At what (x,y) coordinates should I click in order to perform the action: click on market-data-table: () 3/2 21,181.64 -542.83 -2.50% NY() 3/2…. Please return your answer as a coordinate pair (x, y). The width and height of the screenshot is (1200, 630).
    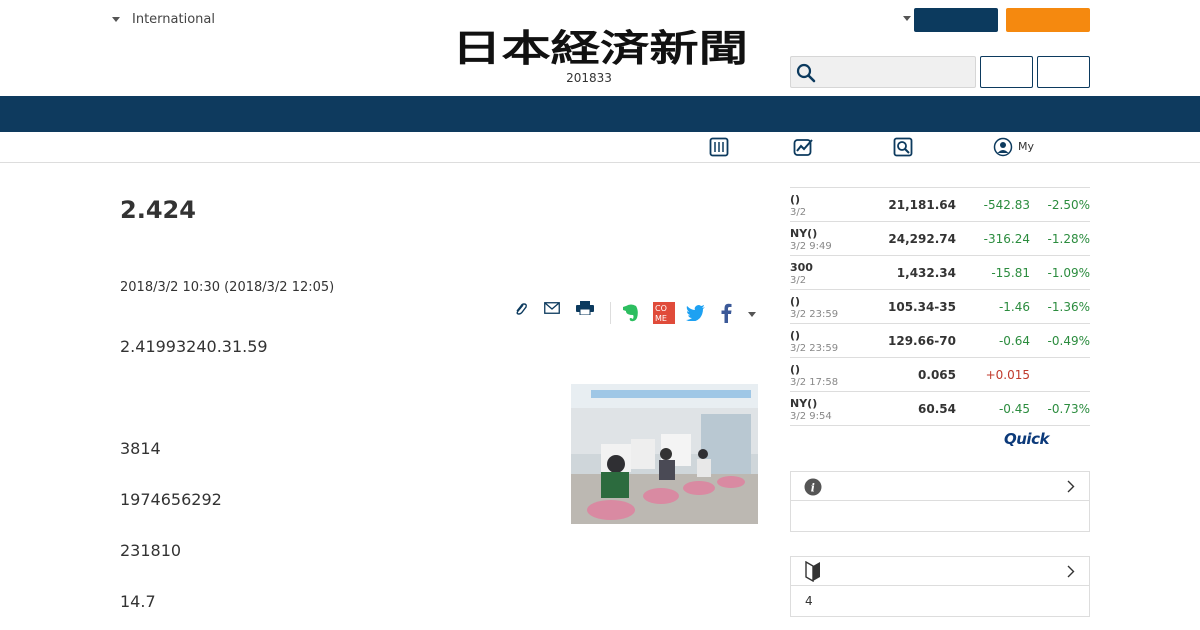
    Looking at the image, I should click on (940, 306).